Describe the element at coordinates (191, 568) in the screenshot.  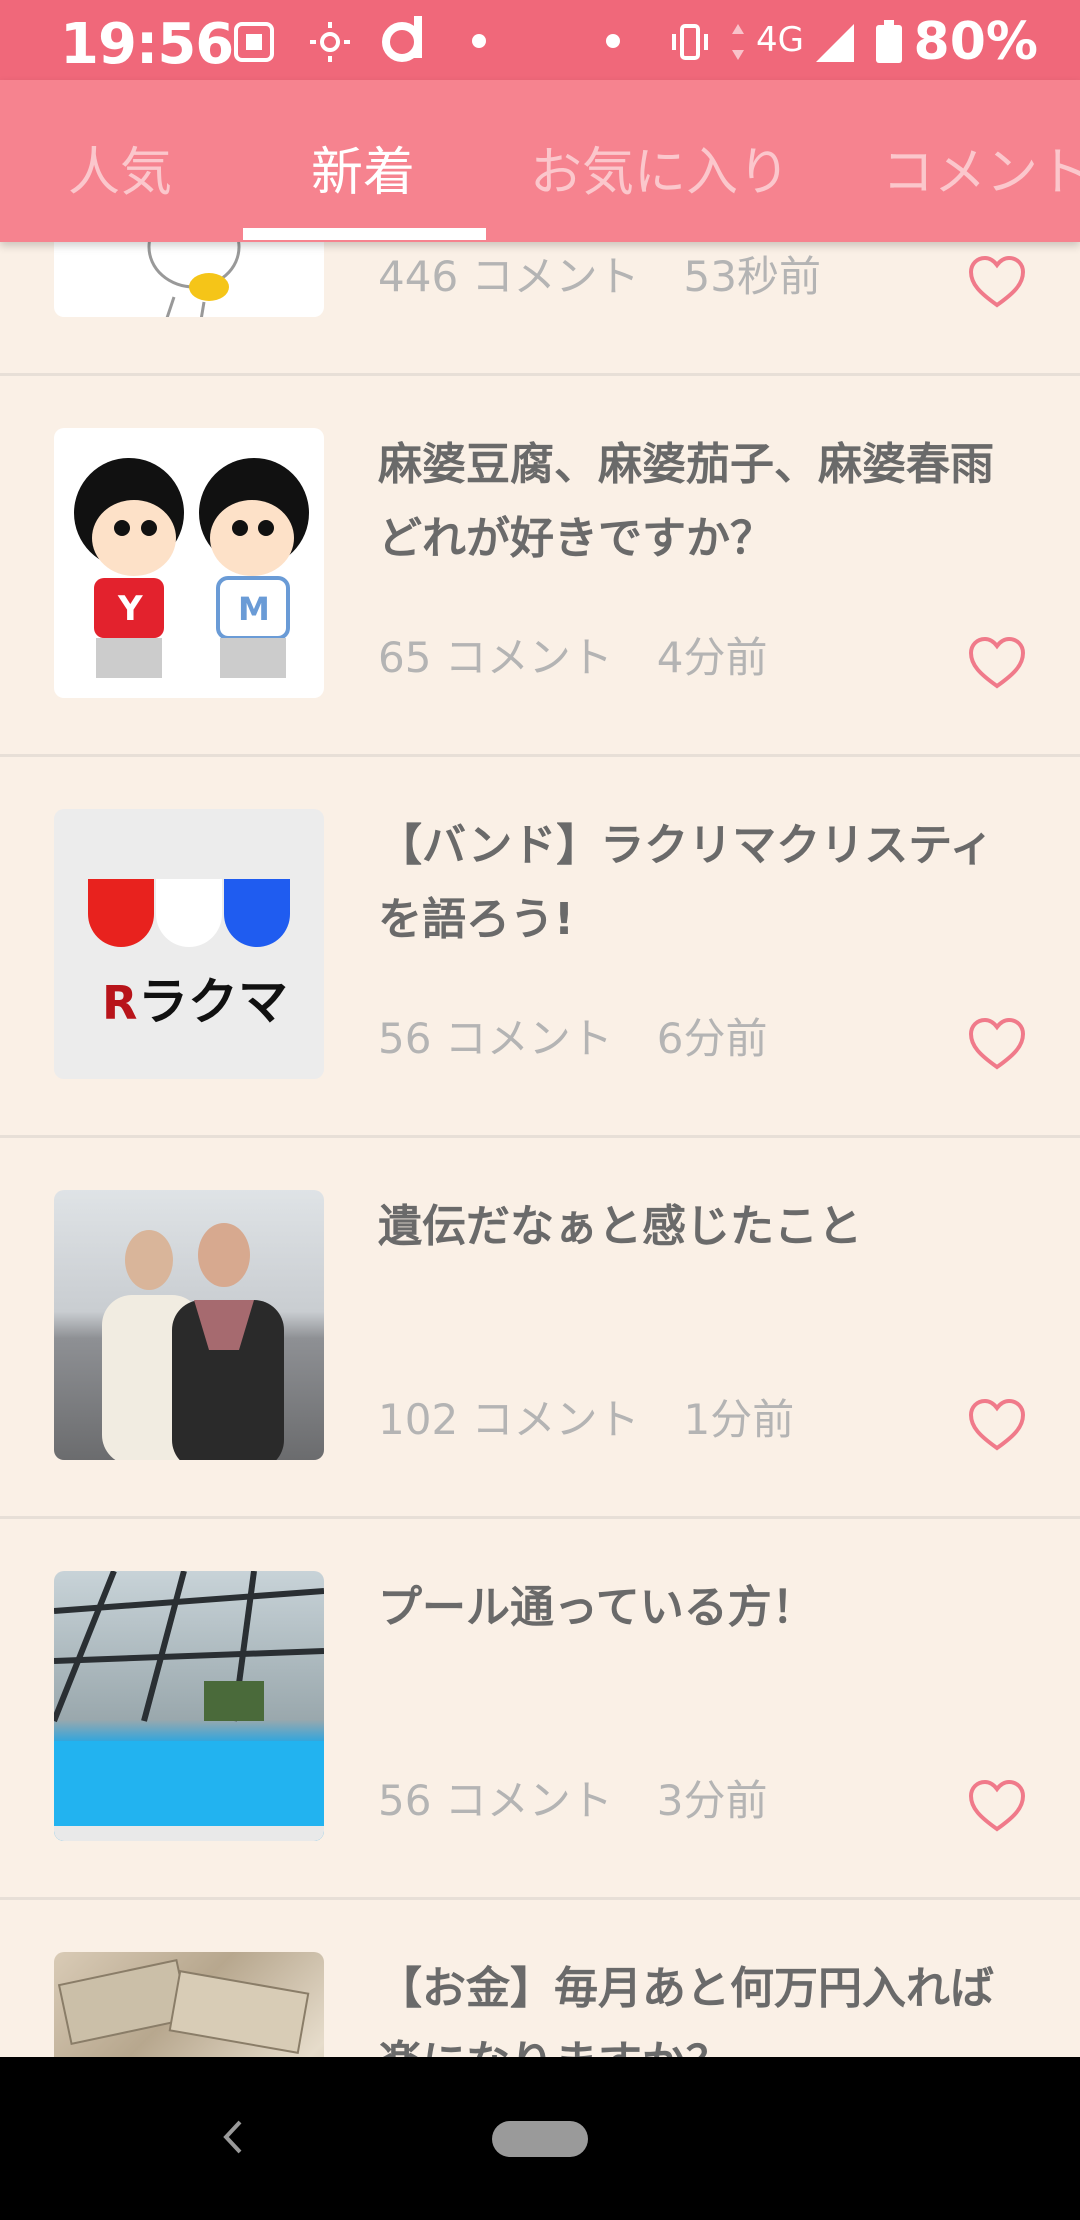
I see `cartoon-kids-icon: Y M` at that location.